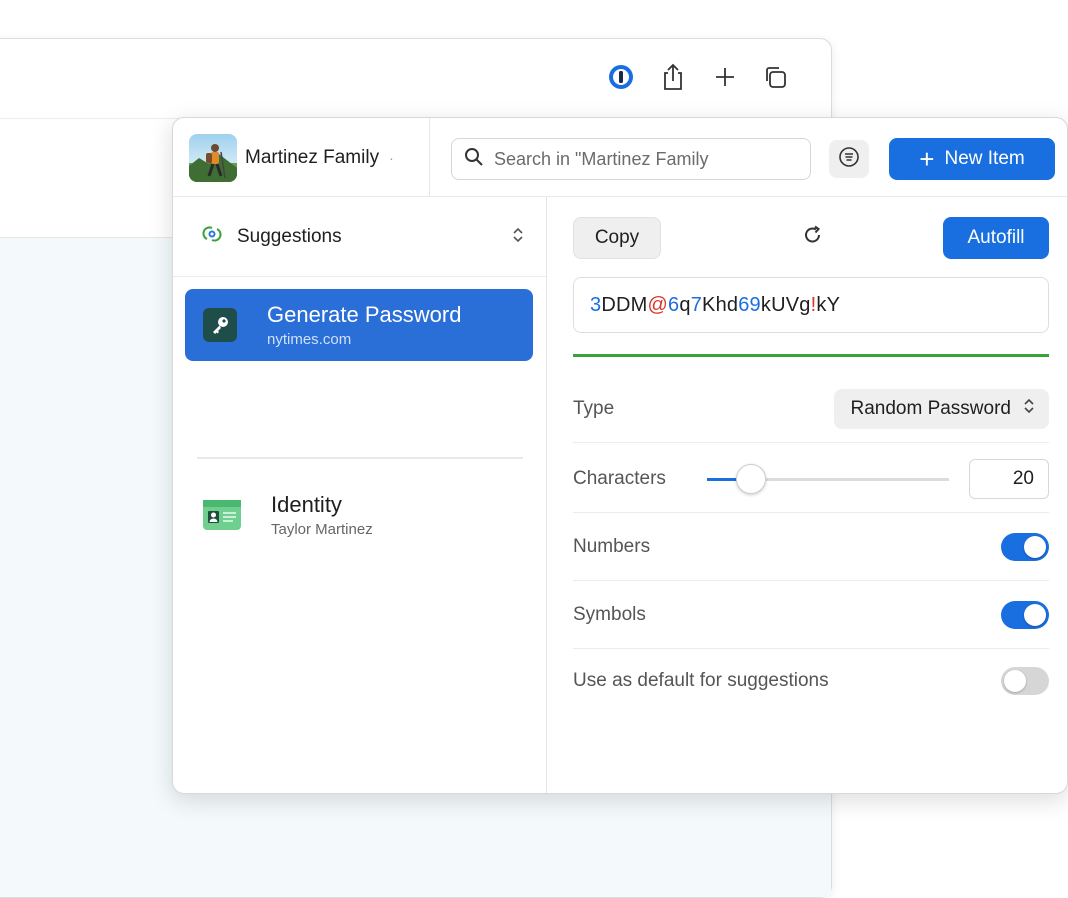 The height and width of the screenshot is (898, 1068). Describe the element at coordinates (811, 409) in the screenshot. I see `type-row: Type Random Password` at that location.